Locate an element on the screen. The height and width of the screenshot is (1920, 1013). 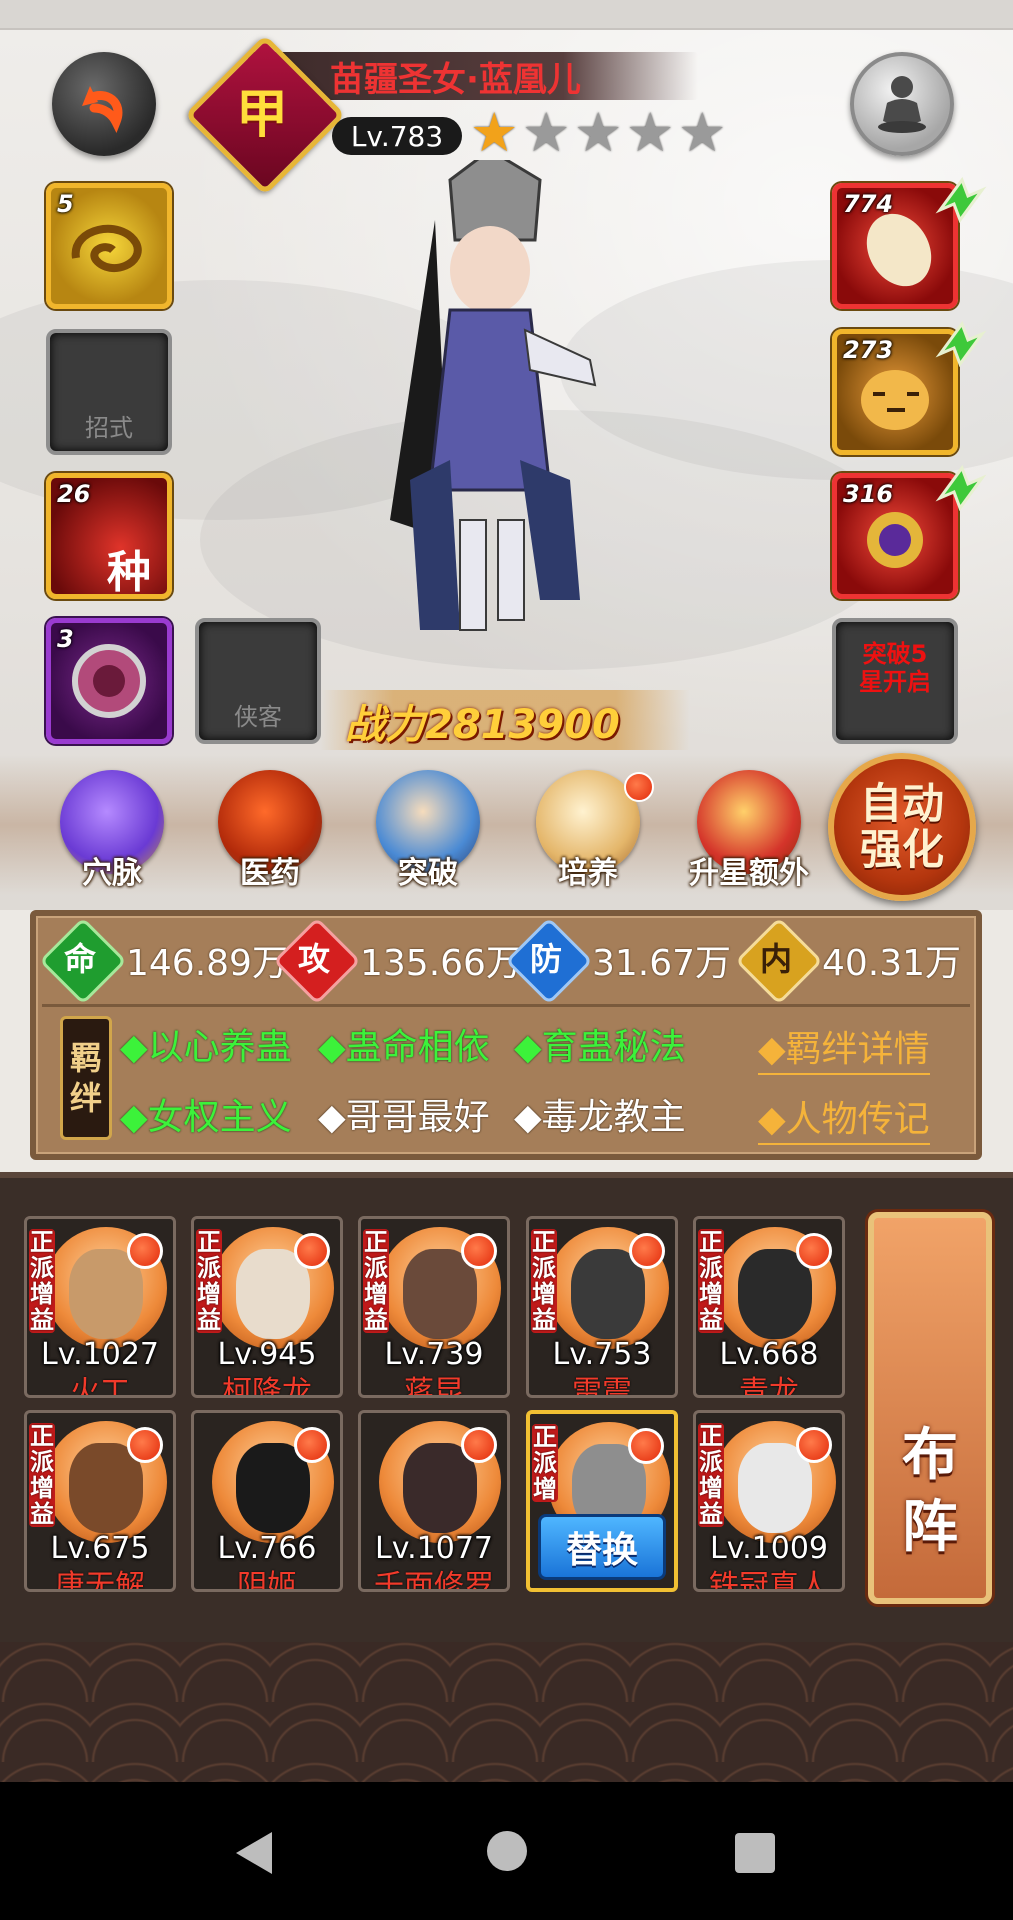
roster-card: 正派增益 Lv.1027 火工 is located at coordinates (100, 1307).